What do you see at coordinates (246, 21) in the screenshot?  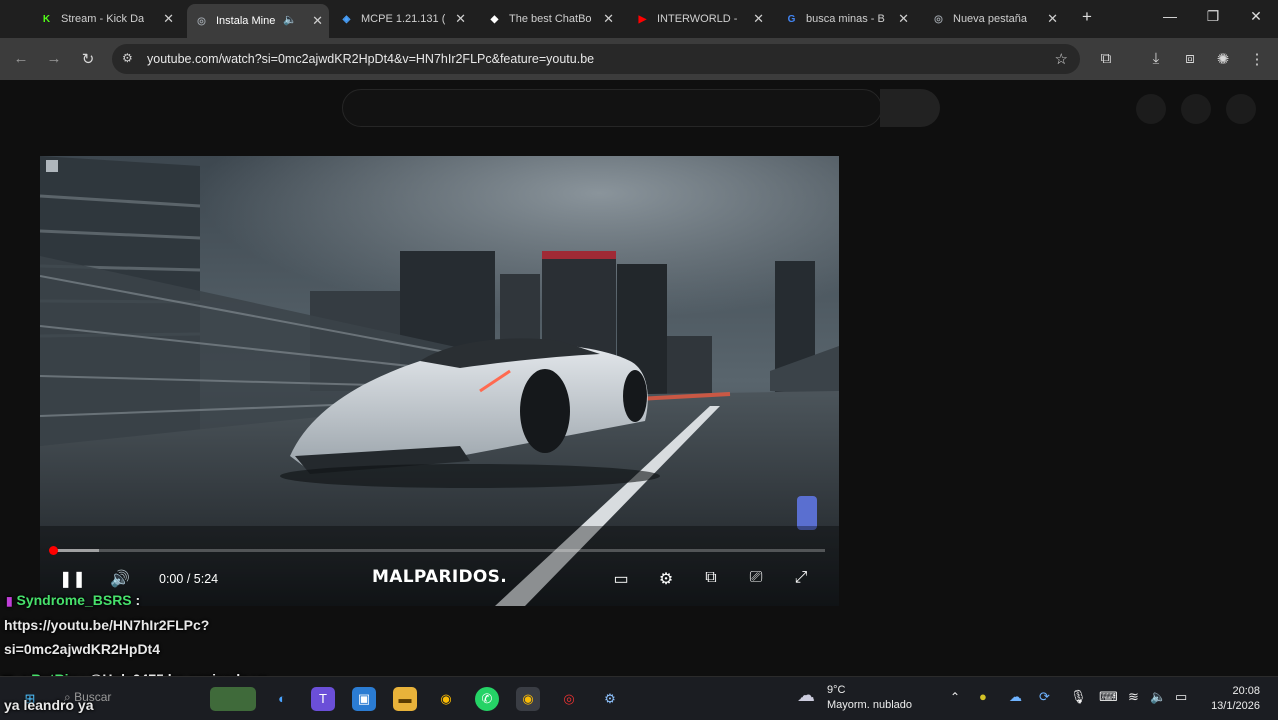 I see `tab-title: Instala Mine` at bounding box center [246, 21].